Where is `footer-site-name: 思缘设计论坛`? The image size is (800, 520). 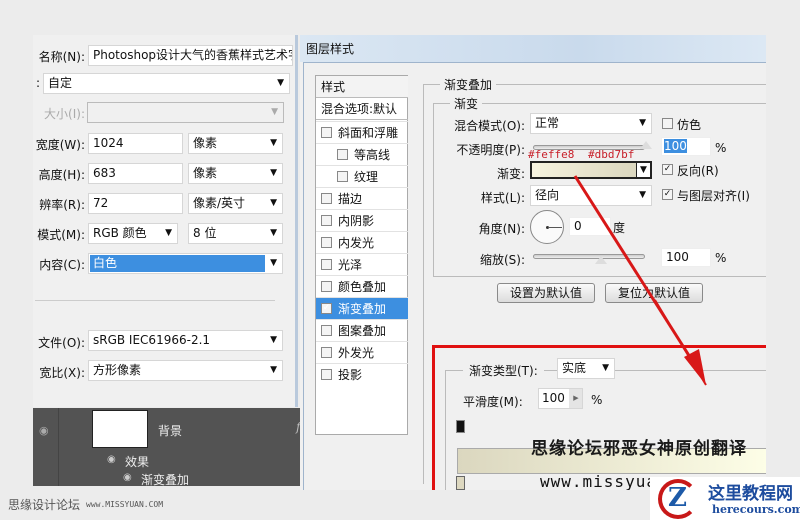
footer-site-name: 思缘设计论坛 is located at coordinates (44, 505).